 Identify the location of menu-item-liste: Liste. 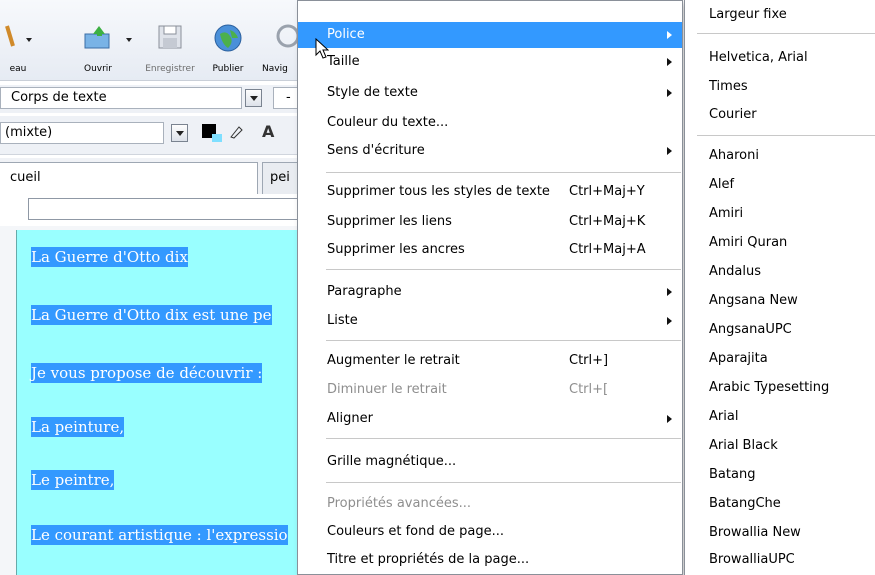
(490, 321).